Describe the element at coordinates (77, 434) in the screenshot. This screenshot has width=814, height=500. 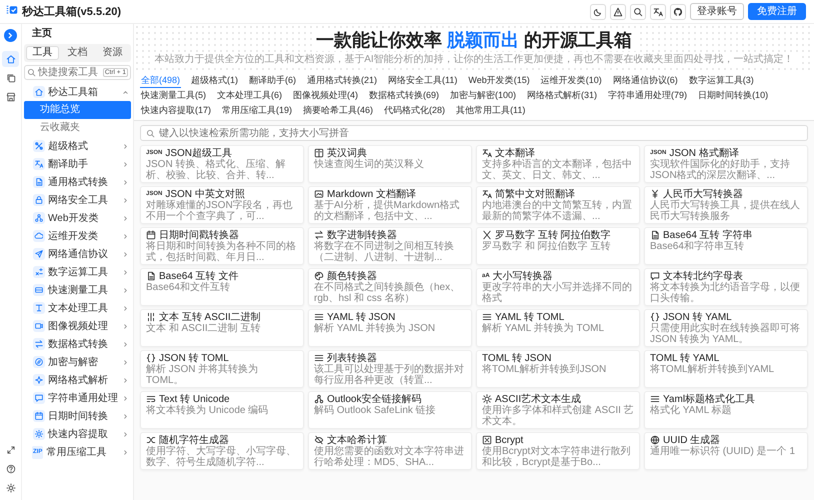
I see `menu-item: 快速内容提取` at that location.